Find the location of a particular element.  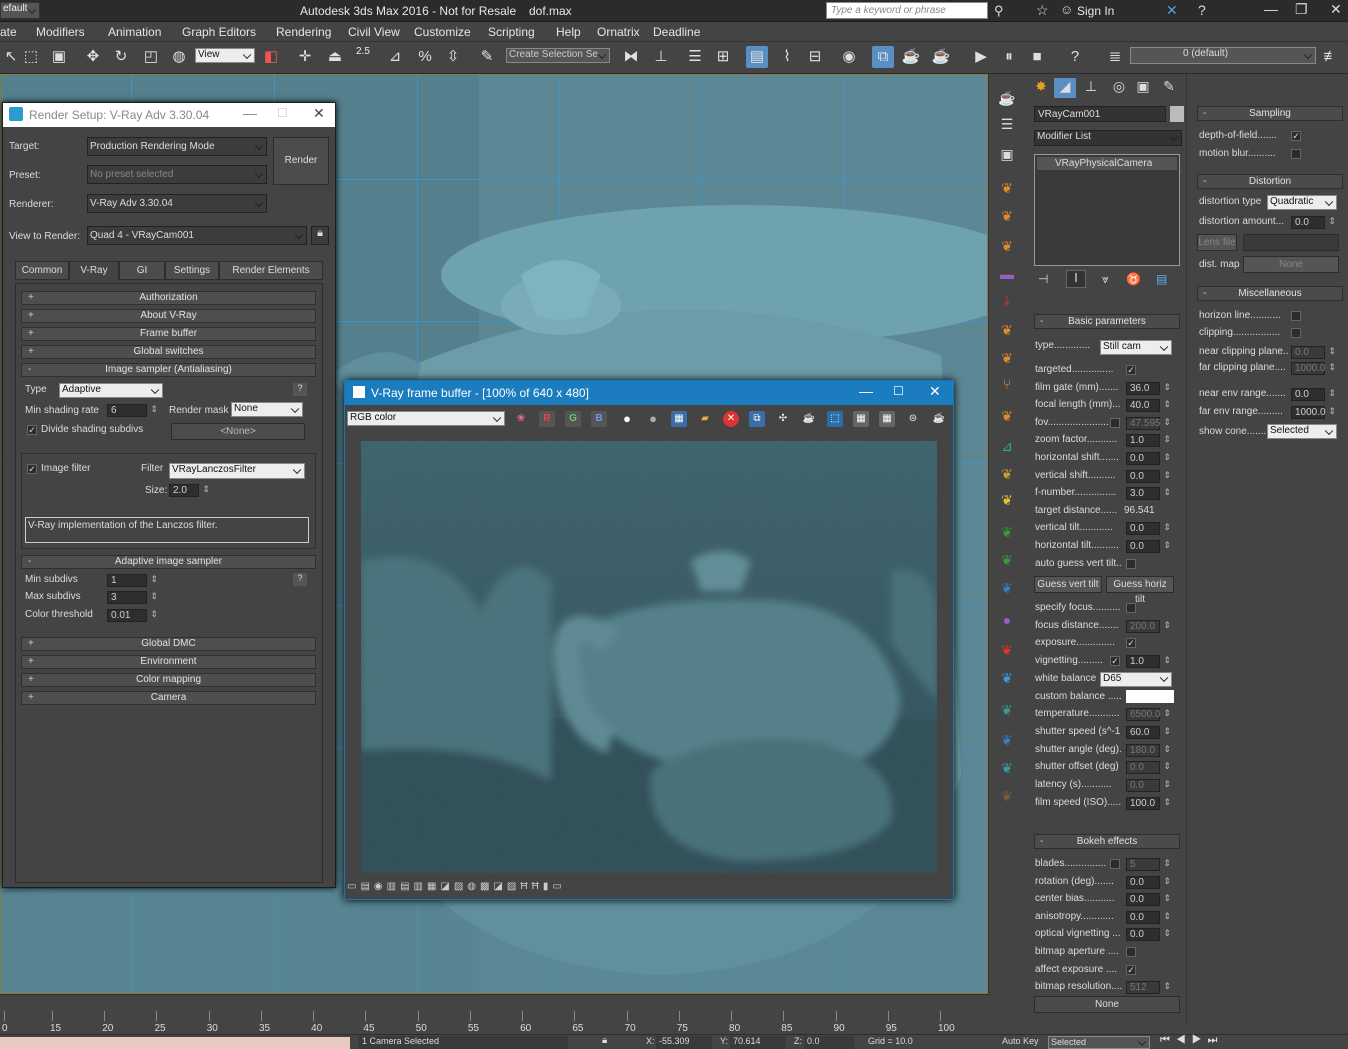

menu-item: Graph Editors is located at coordinates (219, 32).